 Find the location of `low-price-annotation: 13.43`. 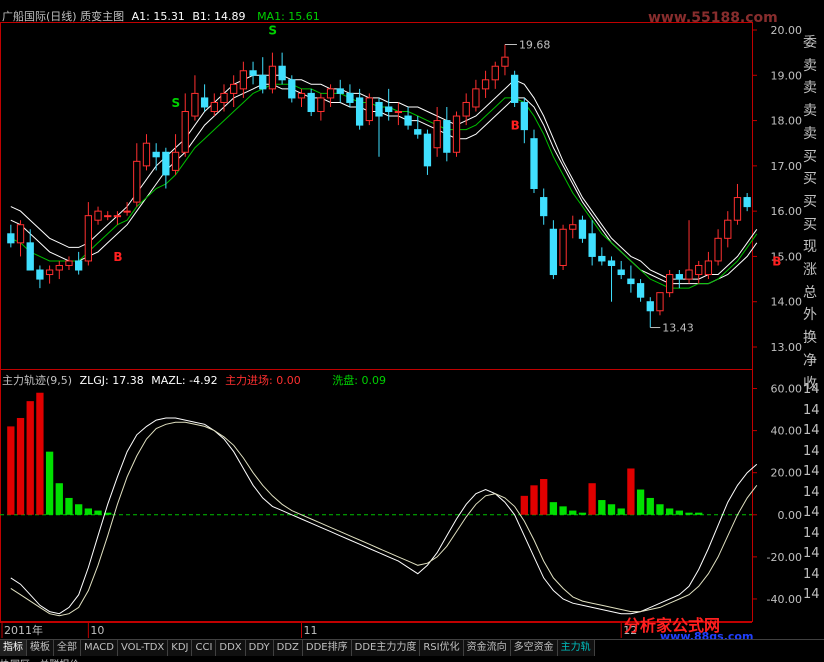

low-price-annotation: 13.43 is located at coordinates (678, 328).